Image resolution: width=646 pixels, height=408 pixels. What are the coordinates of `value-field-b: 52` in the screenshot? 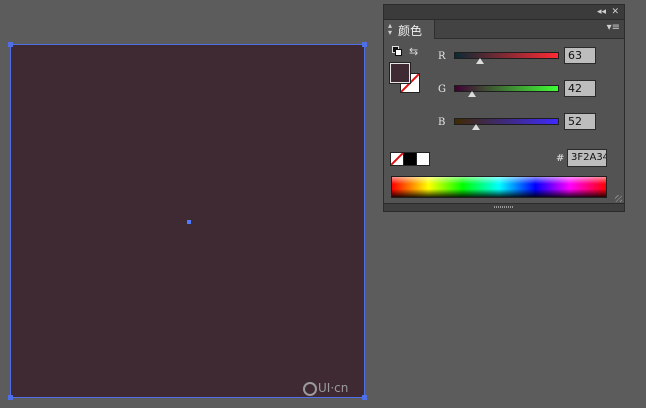 It's located at (580, 121).